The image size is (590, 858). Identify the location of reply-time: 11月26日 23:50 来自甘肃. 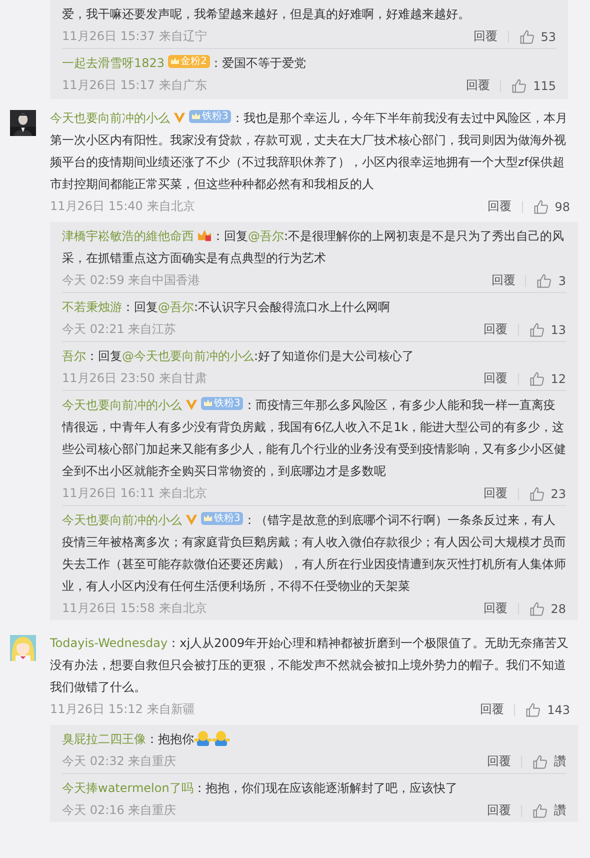
(135, 378).